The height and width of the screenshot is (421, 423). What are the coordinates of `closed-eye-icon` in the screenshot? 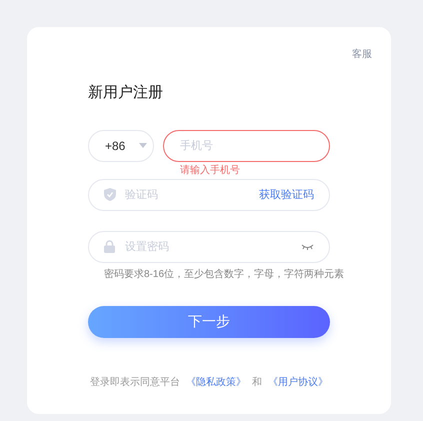 It's located at (307, 247).